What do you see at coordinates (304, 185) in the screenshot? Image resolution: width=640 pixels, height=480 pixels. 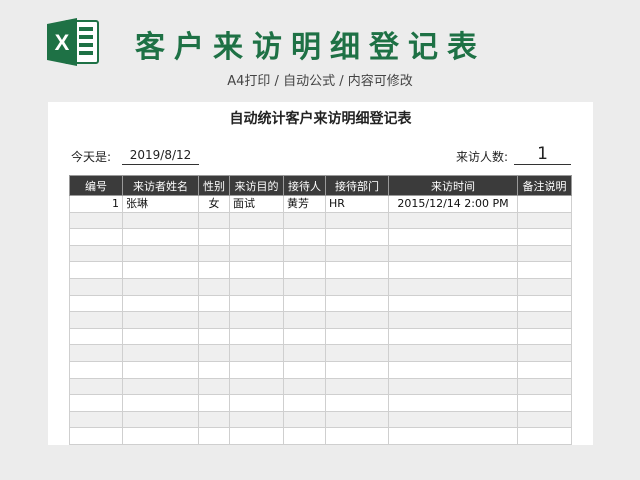 I see `col-header-host: 接待人` at bounding box center [304, 185].